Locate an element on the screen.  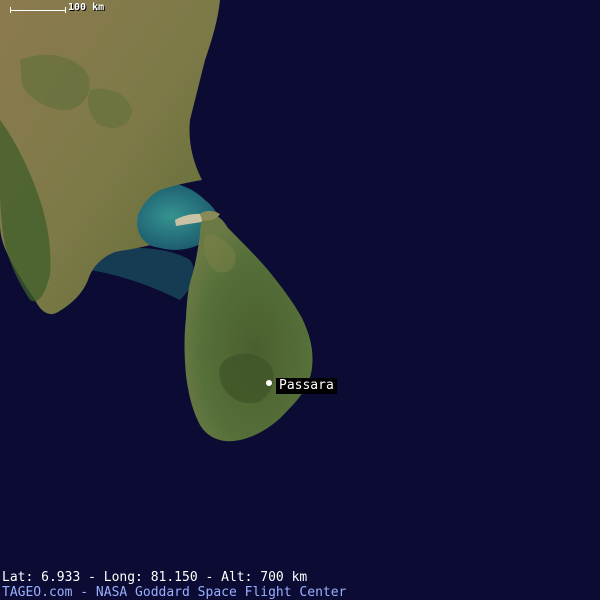
scale-line is located at coordinates (37, 10).